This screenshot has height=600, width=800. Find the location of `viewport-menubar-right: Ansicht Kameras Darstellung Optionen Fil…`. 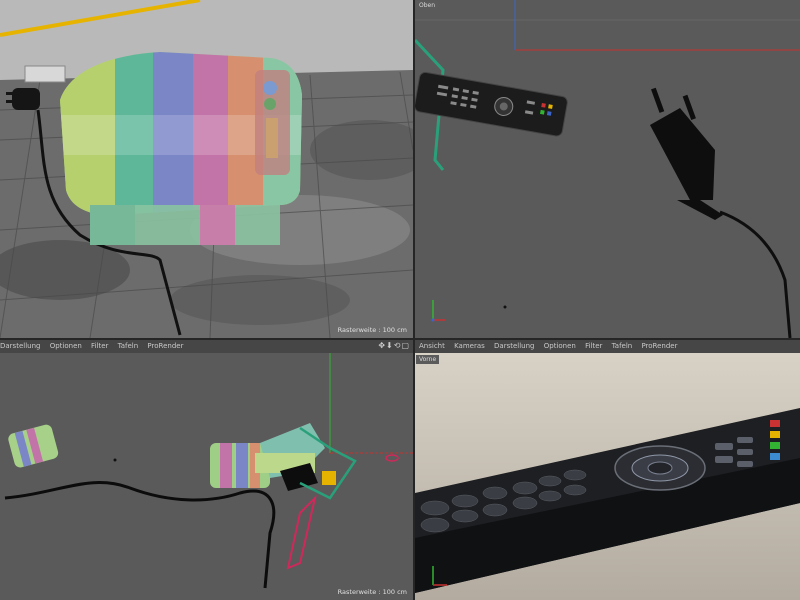

viewport-menubar-right: Ansicht Kameras Darstellung Optionen Fil… is located at coordinates (607, 346).